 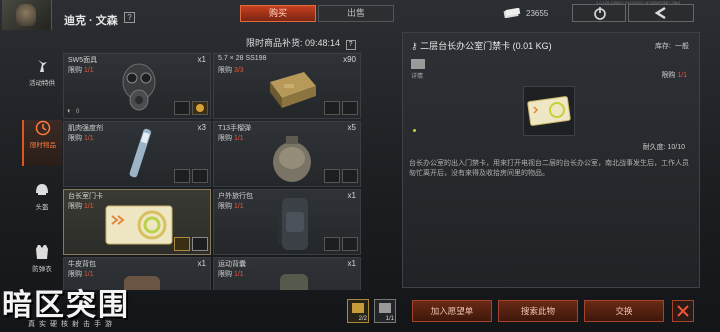 What do you see at coordinates (356, 13) in the screenshot?
I see `tab-sell: 出售` at bounding box center [356, 13].